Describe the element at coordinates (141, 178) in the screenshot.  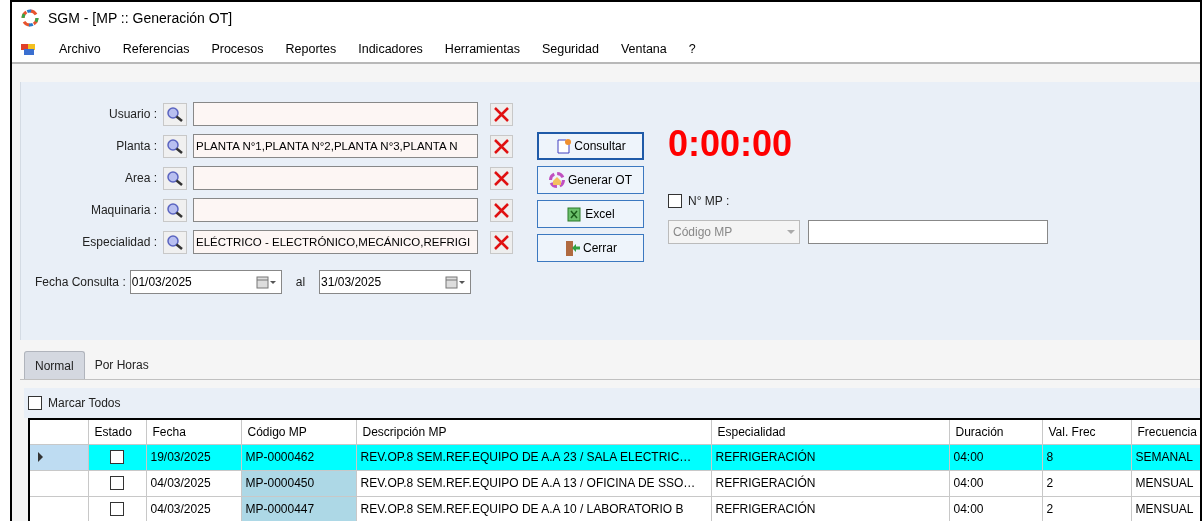
I see `field-label: Area :` at that location.